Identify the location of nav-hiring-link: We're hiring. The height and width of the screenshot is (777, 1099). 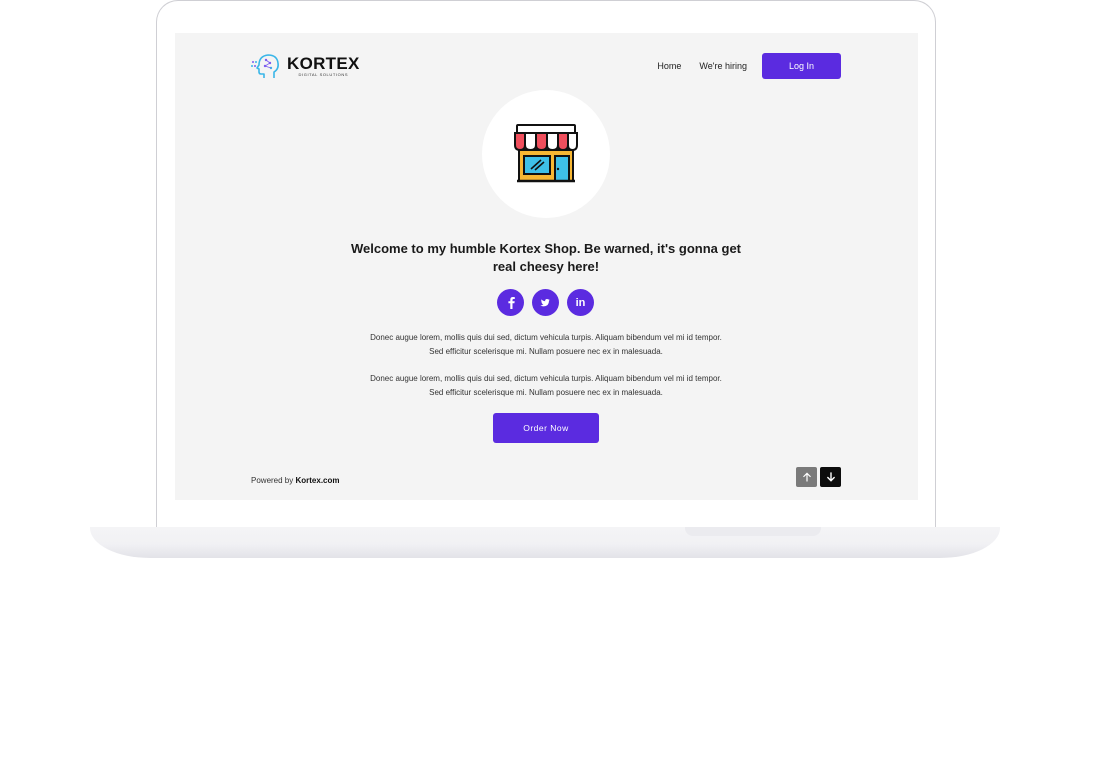
(723, 66).